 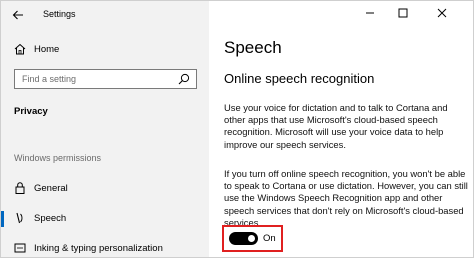 I want to click on toggle-knob, so click(x=251, y=238).